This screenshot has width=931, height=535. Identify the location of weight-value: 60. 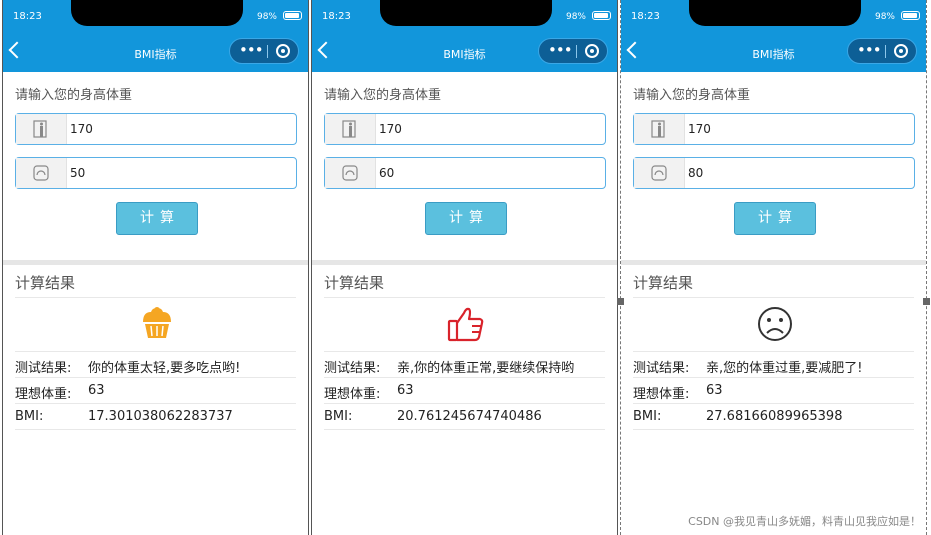
(387, 173).